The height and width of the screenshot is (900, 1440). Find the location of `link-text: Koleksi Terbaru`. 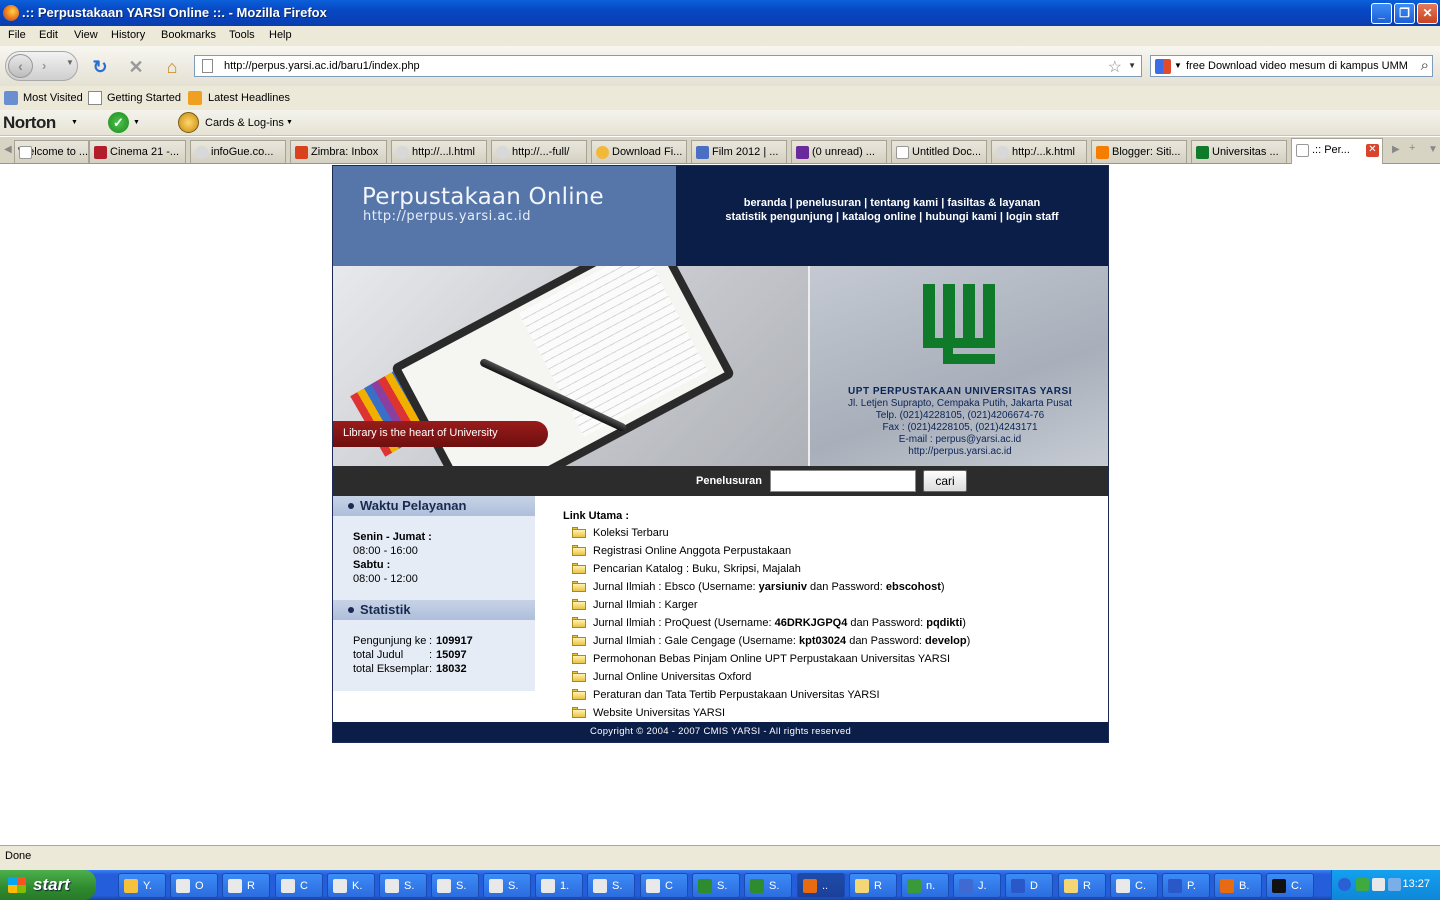

link-text: Koleksi Terbaru is located at coordinates (631, 533).